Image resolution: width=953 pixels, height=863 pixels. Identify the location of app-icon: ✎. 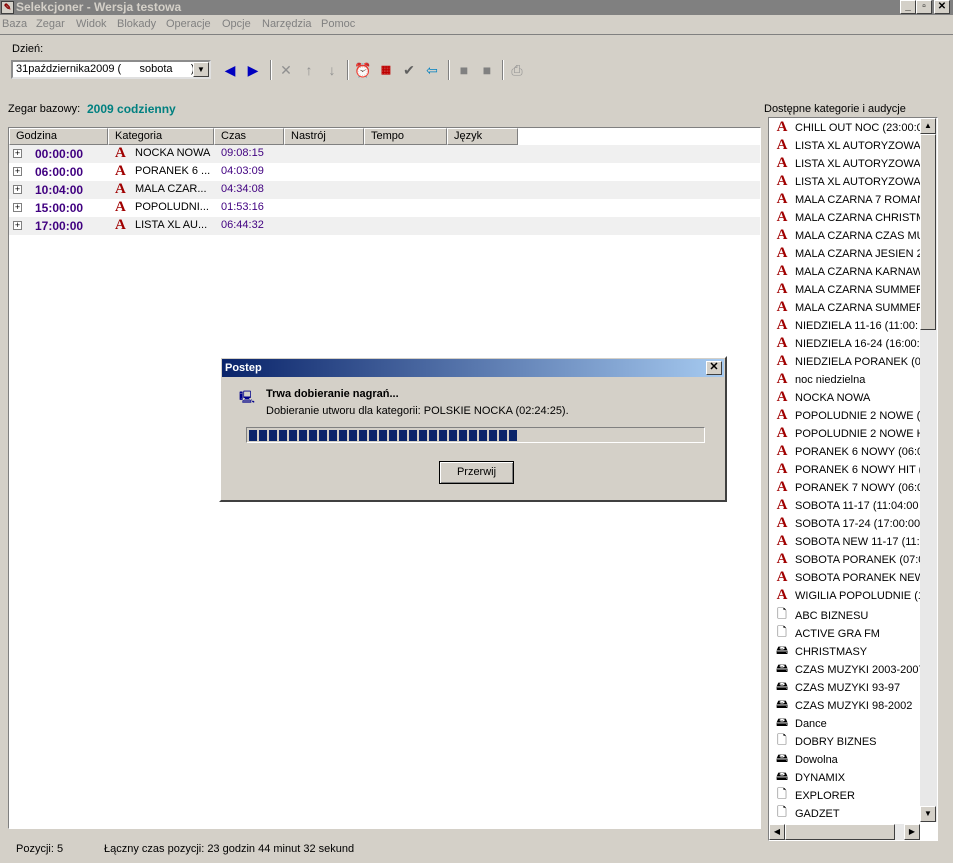
(7, 7).